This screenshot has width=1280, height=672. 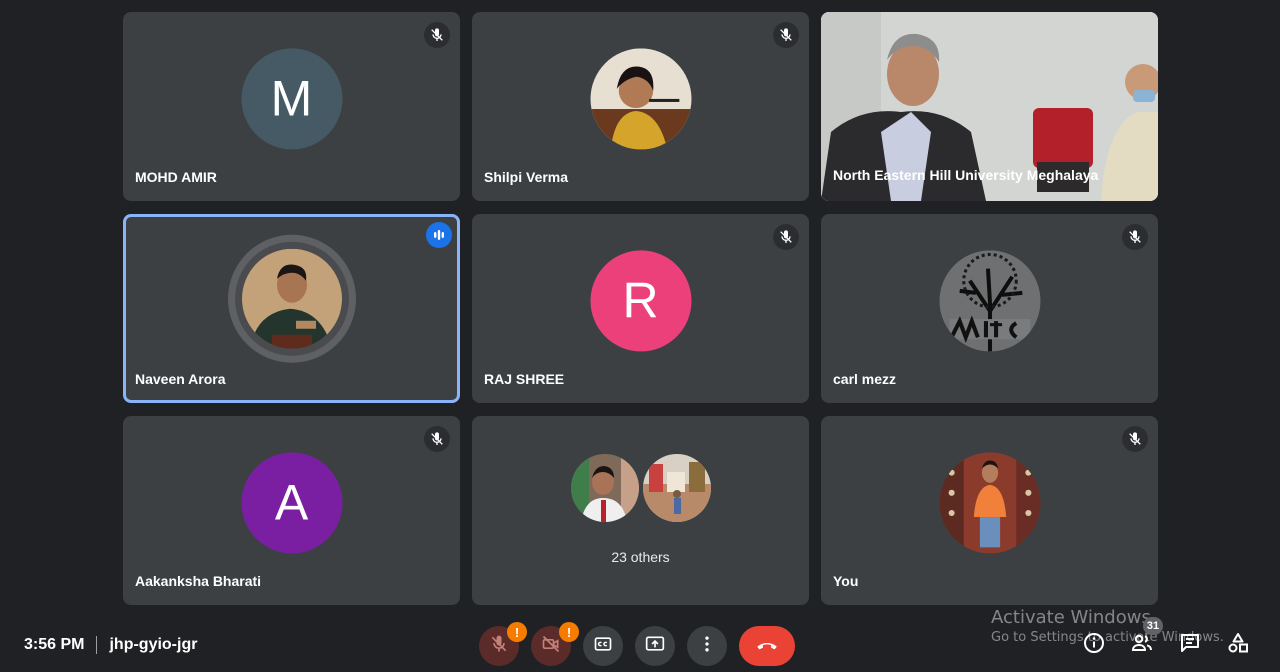 I want to click on participant-tile-aakanksha-bharati: A Aakanksha Bharati, so click(x=291, y=510).